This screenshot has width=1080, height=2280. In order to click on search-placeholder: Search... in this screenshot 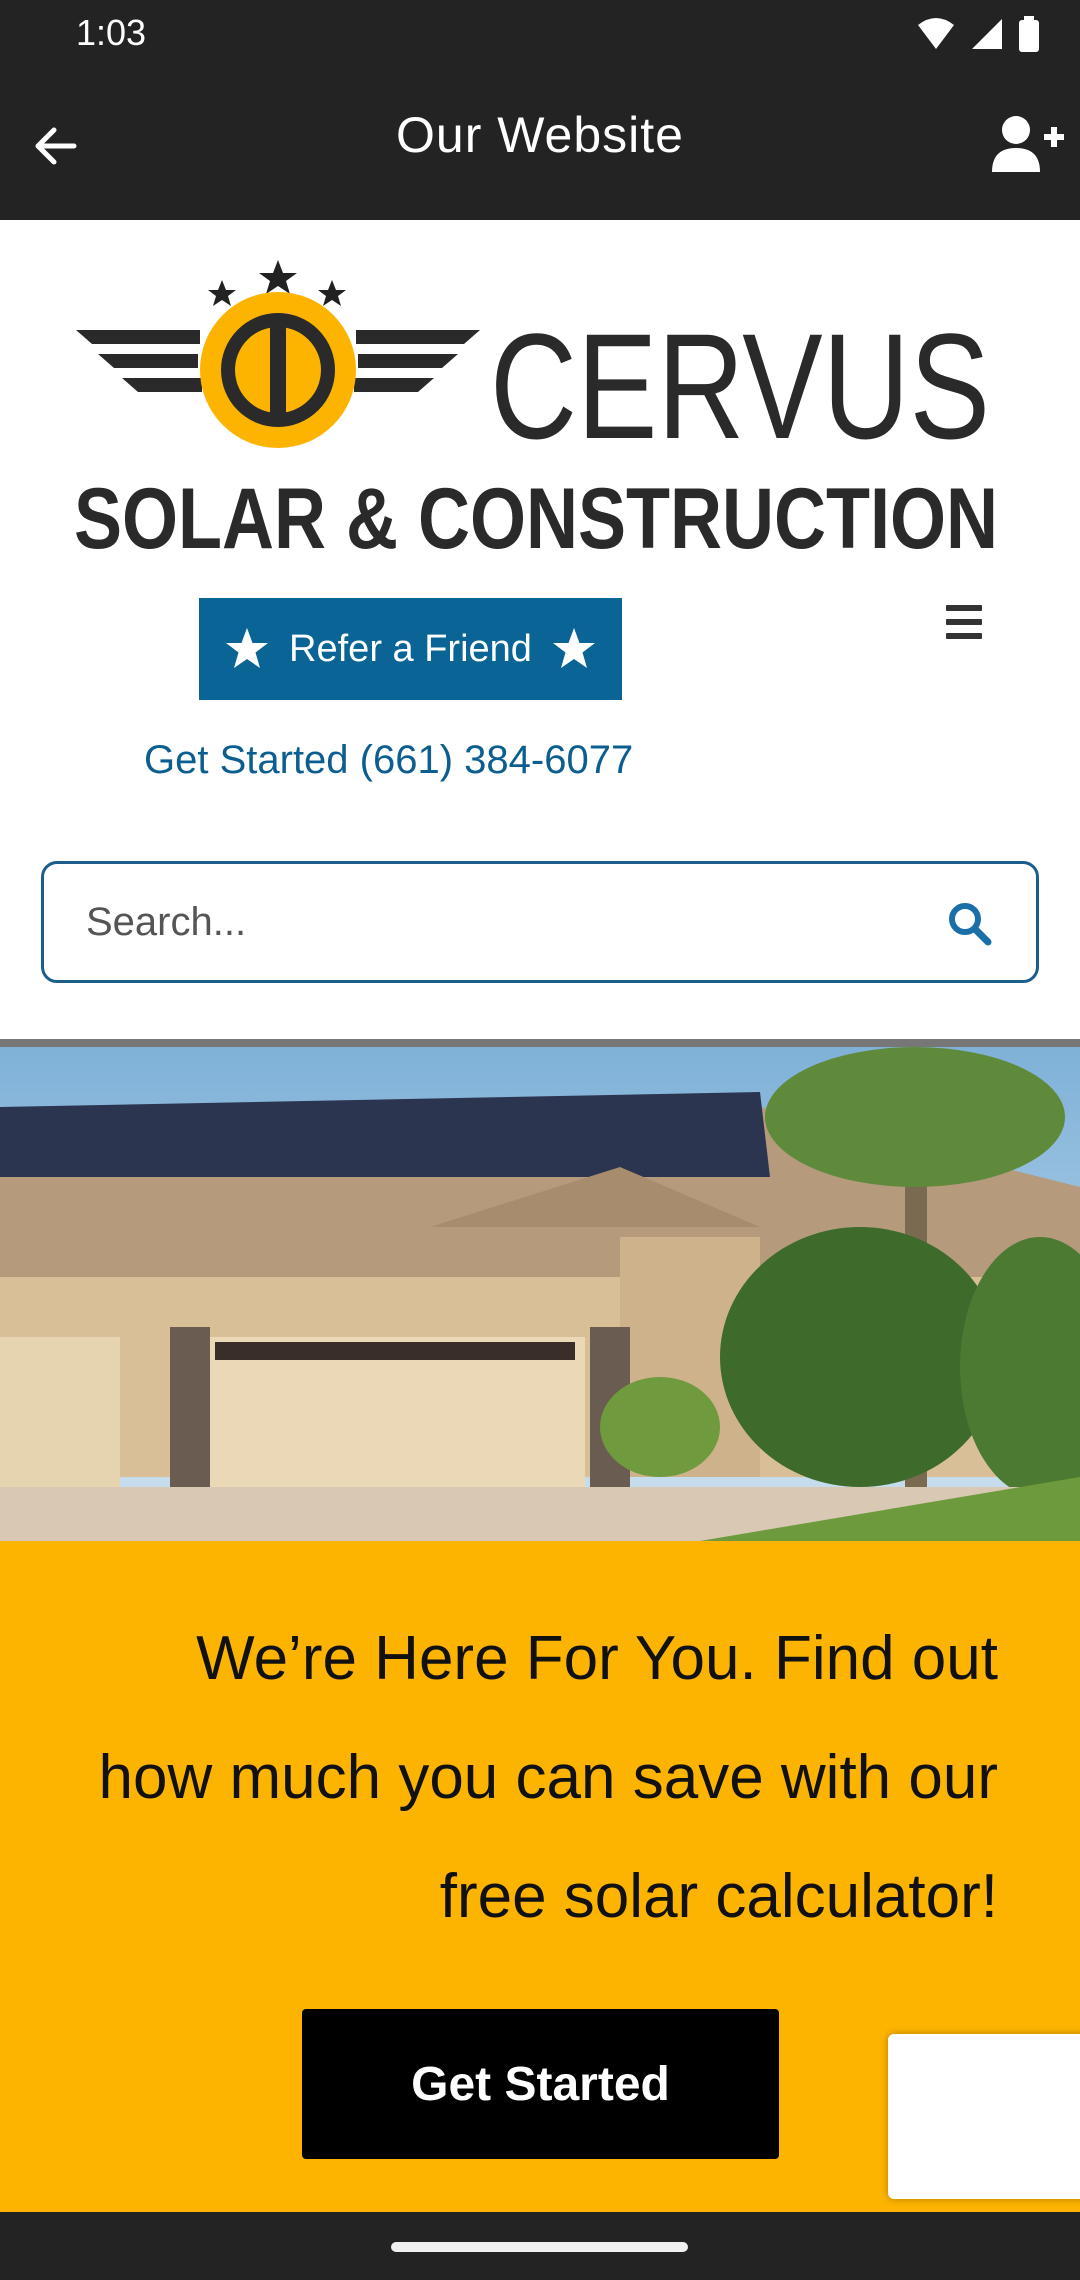, I will do `click(166, 922)`.